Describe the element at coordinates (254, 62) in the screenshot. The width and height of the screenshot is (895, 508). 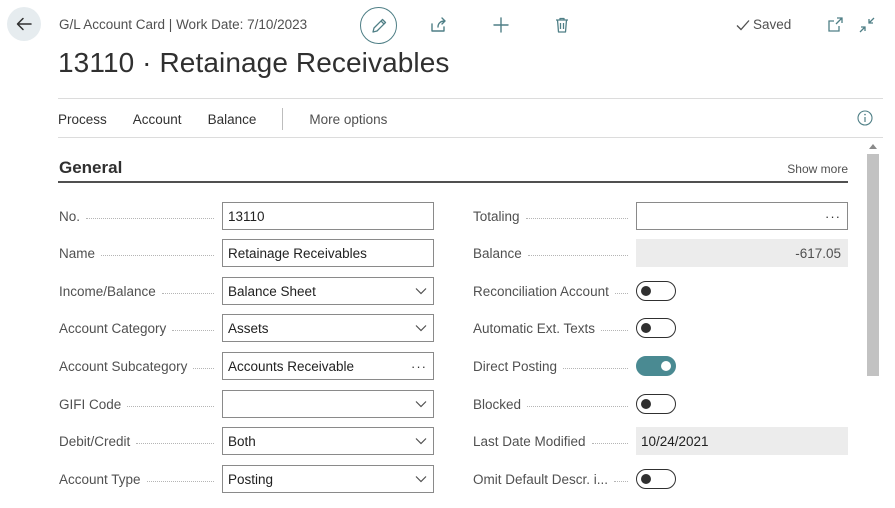
I see `page-title: 13110 · Retainage Receivables` at that location.